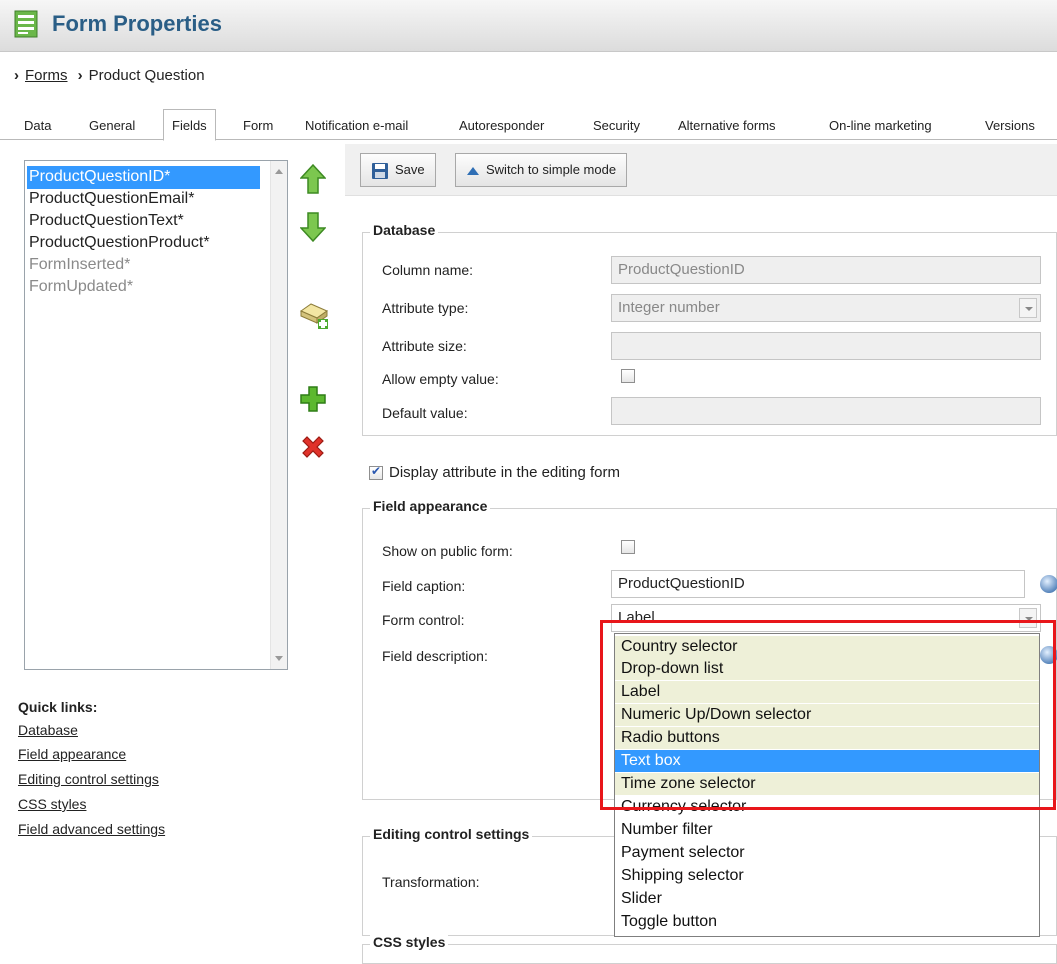 The width and height of the screenshot is (1057, 964). Describe the element at coordinates (380, 170) in the screenshot. I see `save-icon` at that location.